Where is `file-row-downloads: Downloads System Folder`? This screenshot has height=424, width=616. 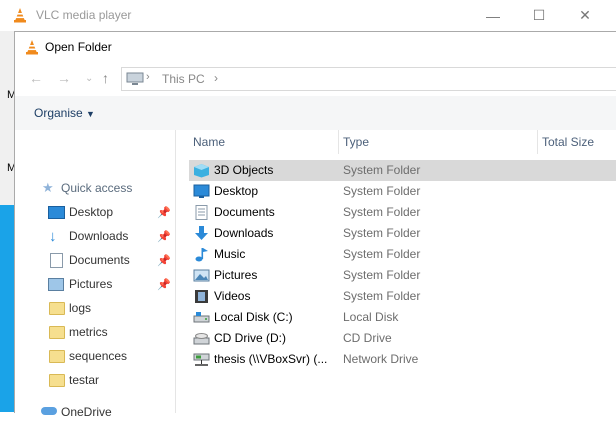 file-row-downloads: Downloads System Folder is located at coordinates (402, 233).